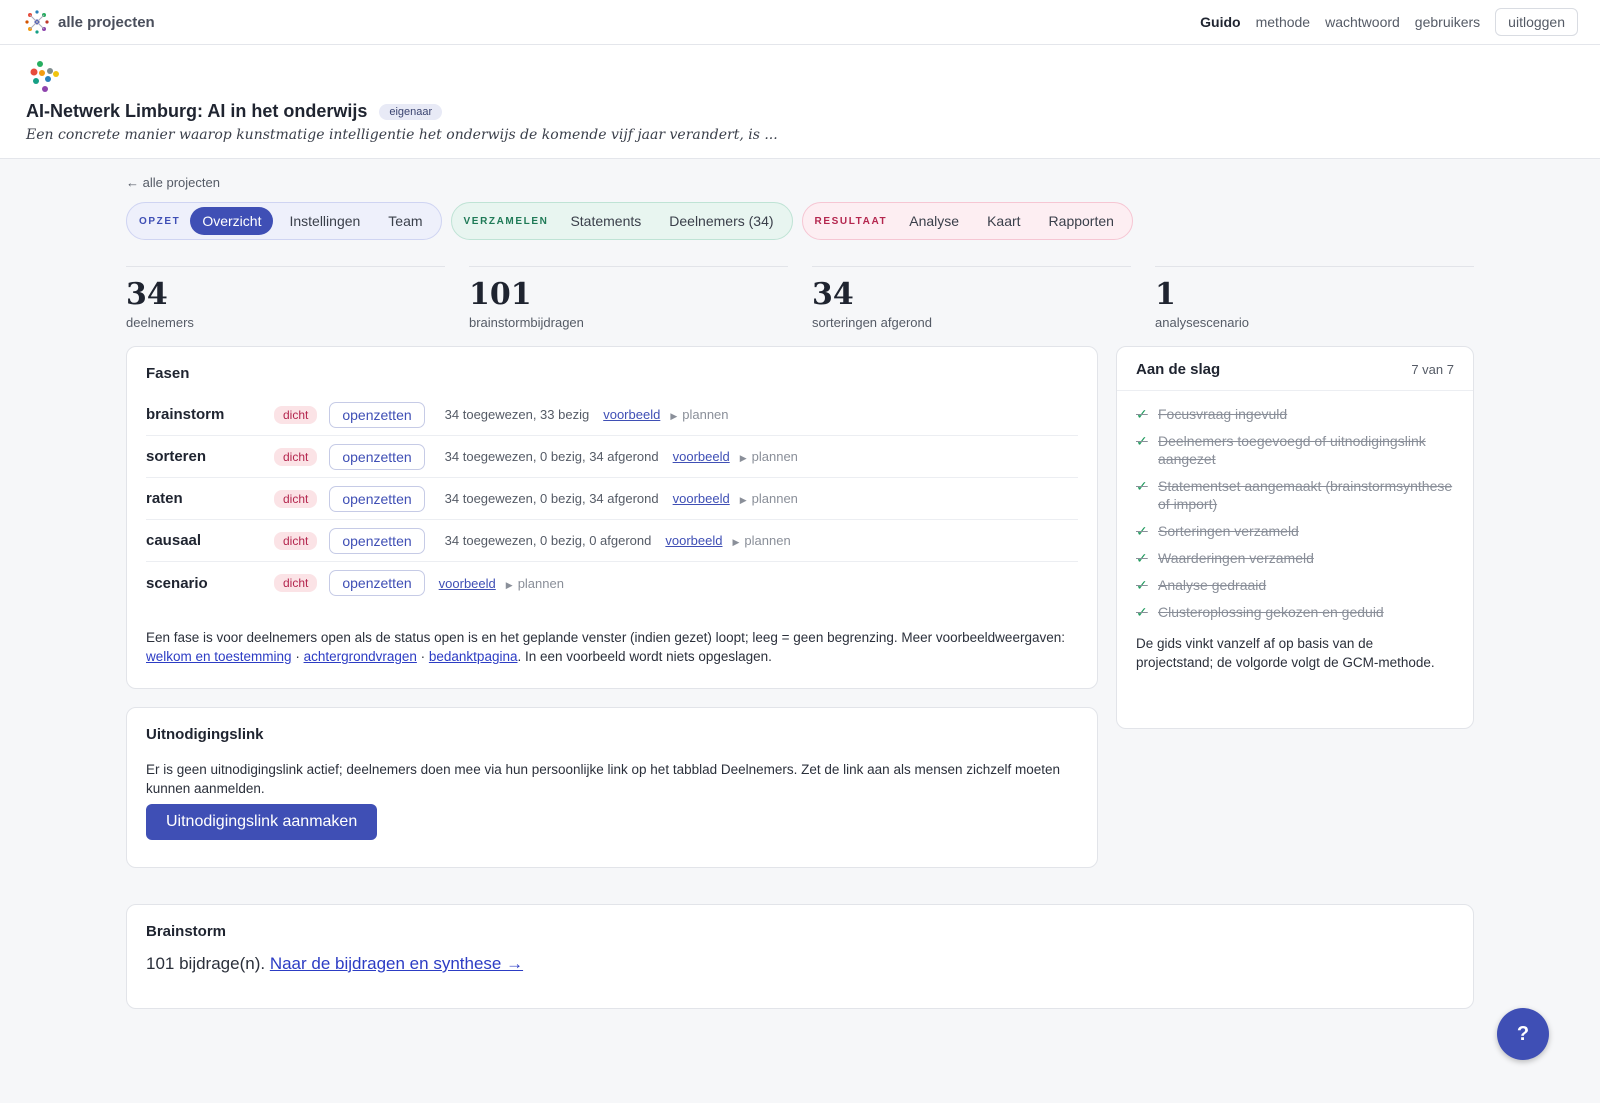  Describe the element at coordinates (185, 414) in the screenshot. I see `phase-name: brainstorm` at that location.